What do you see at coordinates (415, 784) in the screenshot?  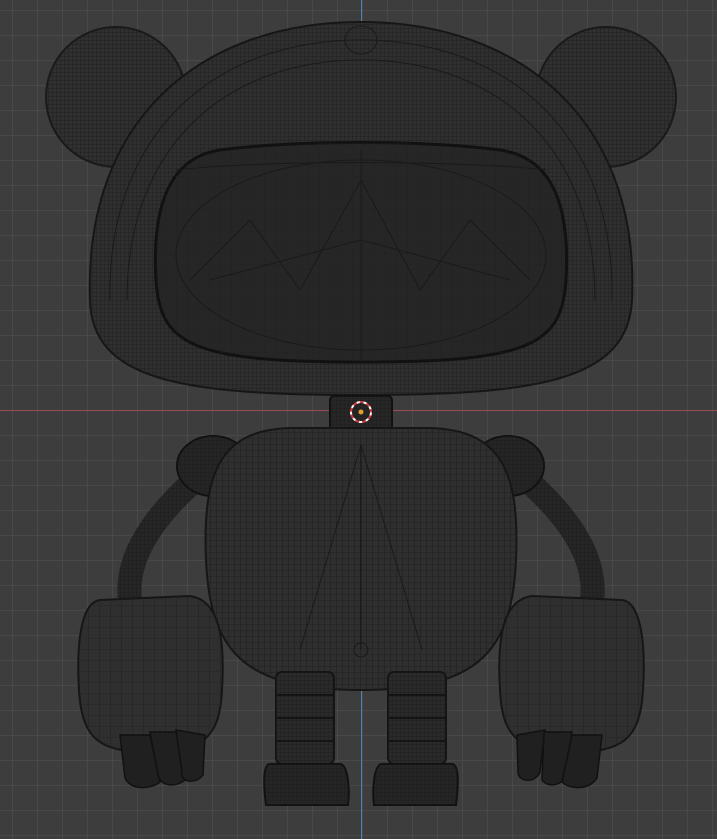 I see `foot-right` at bounding box center [415, 784].